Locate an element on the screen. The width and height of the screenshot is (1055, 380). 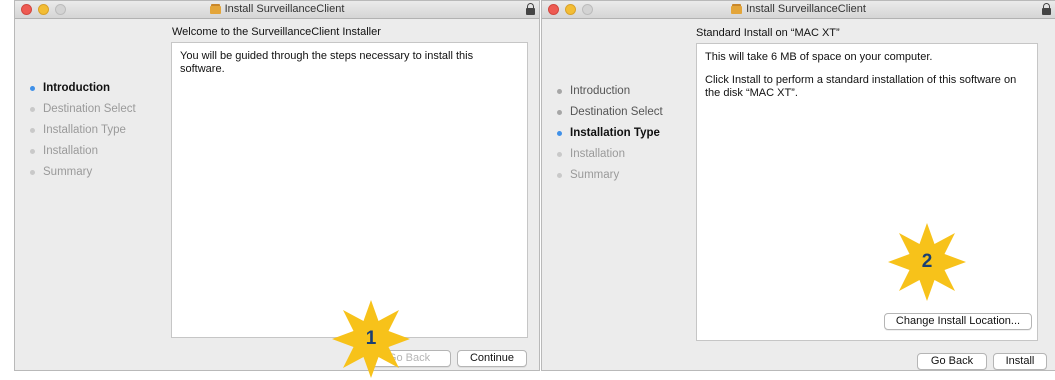
continue-button: Continue is located at coordinates (492, 358).